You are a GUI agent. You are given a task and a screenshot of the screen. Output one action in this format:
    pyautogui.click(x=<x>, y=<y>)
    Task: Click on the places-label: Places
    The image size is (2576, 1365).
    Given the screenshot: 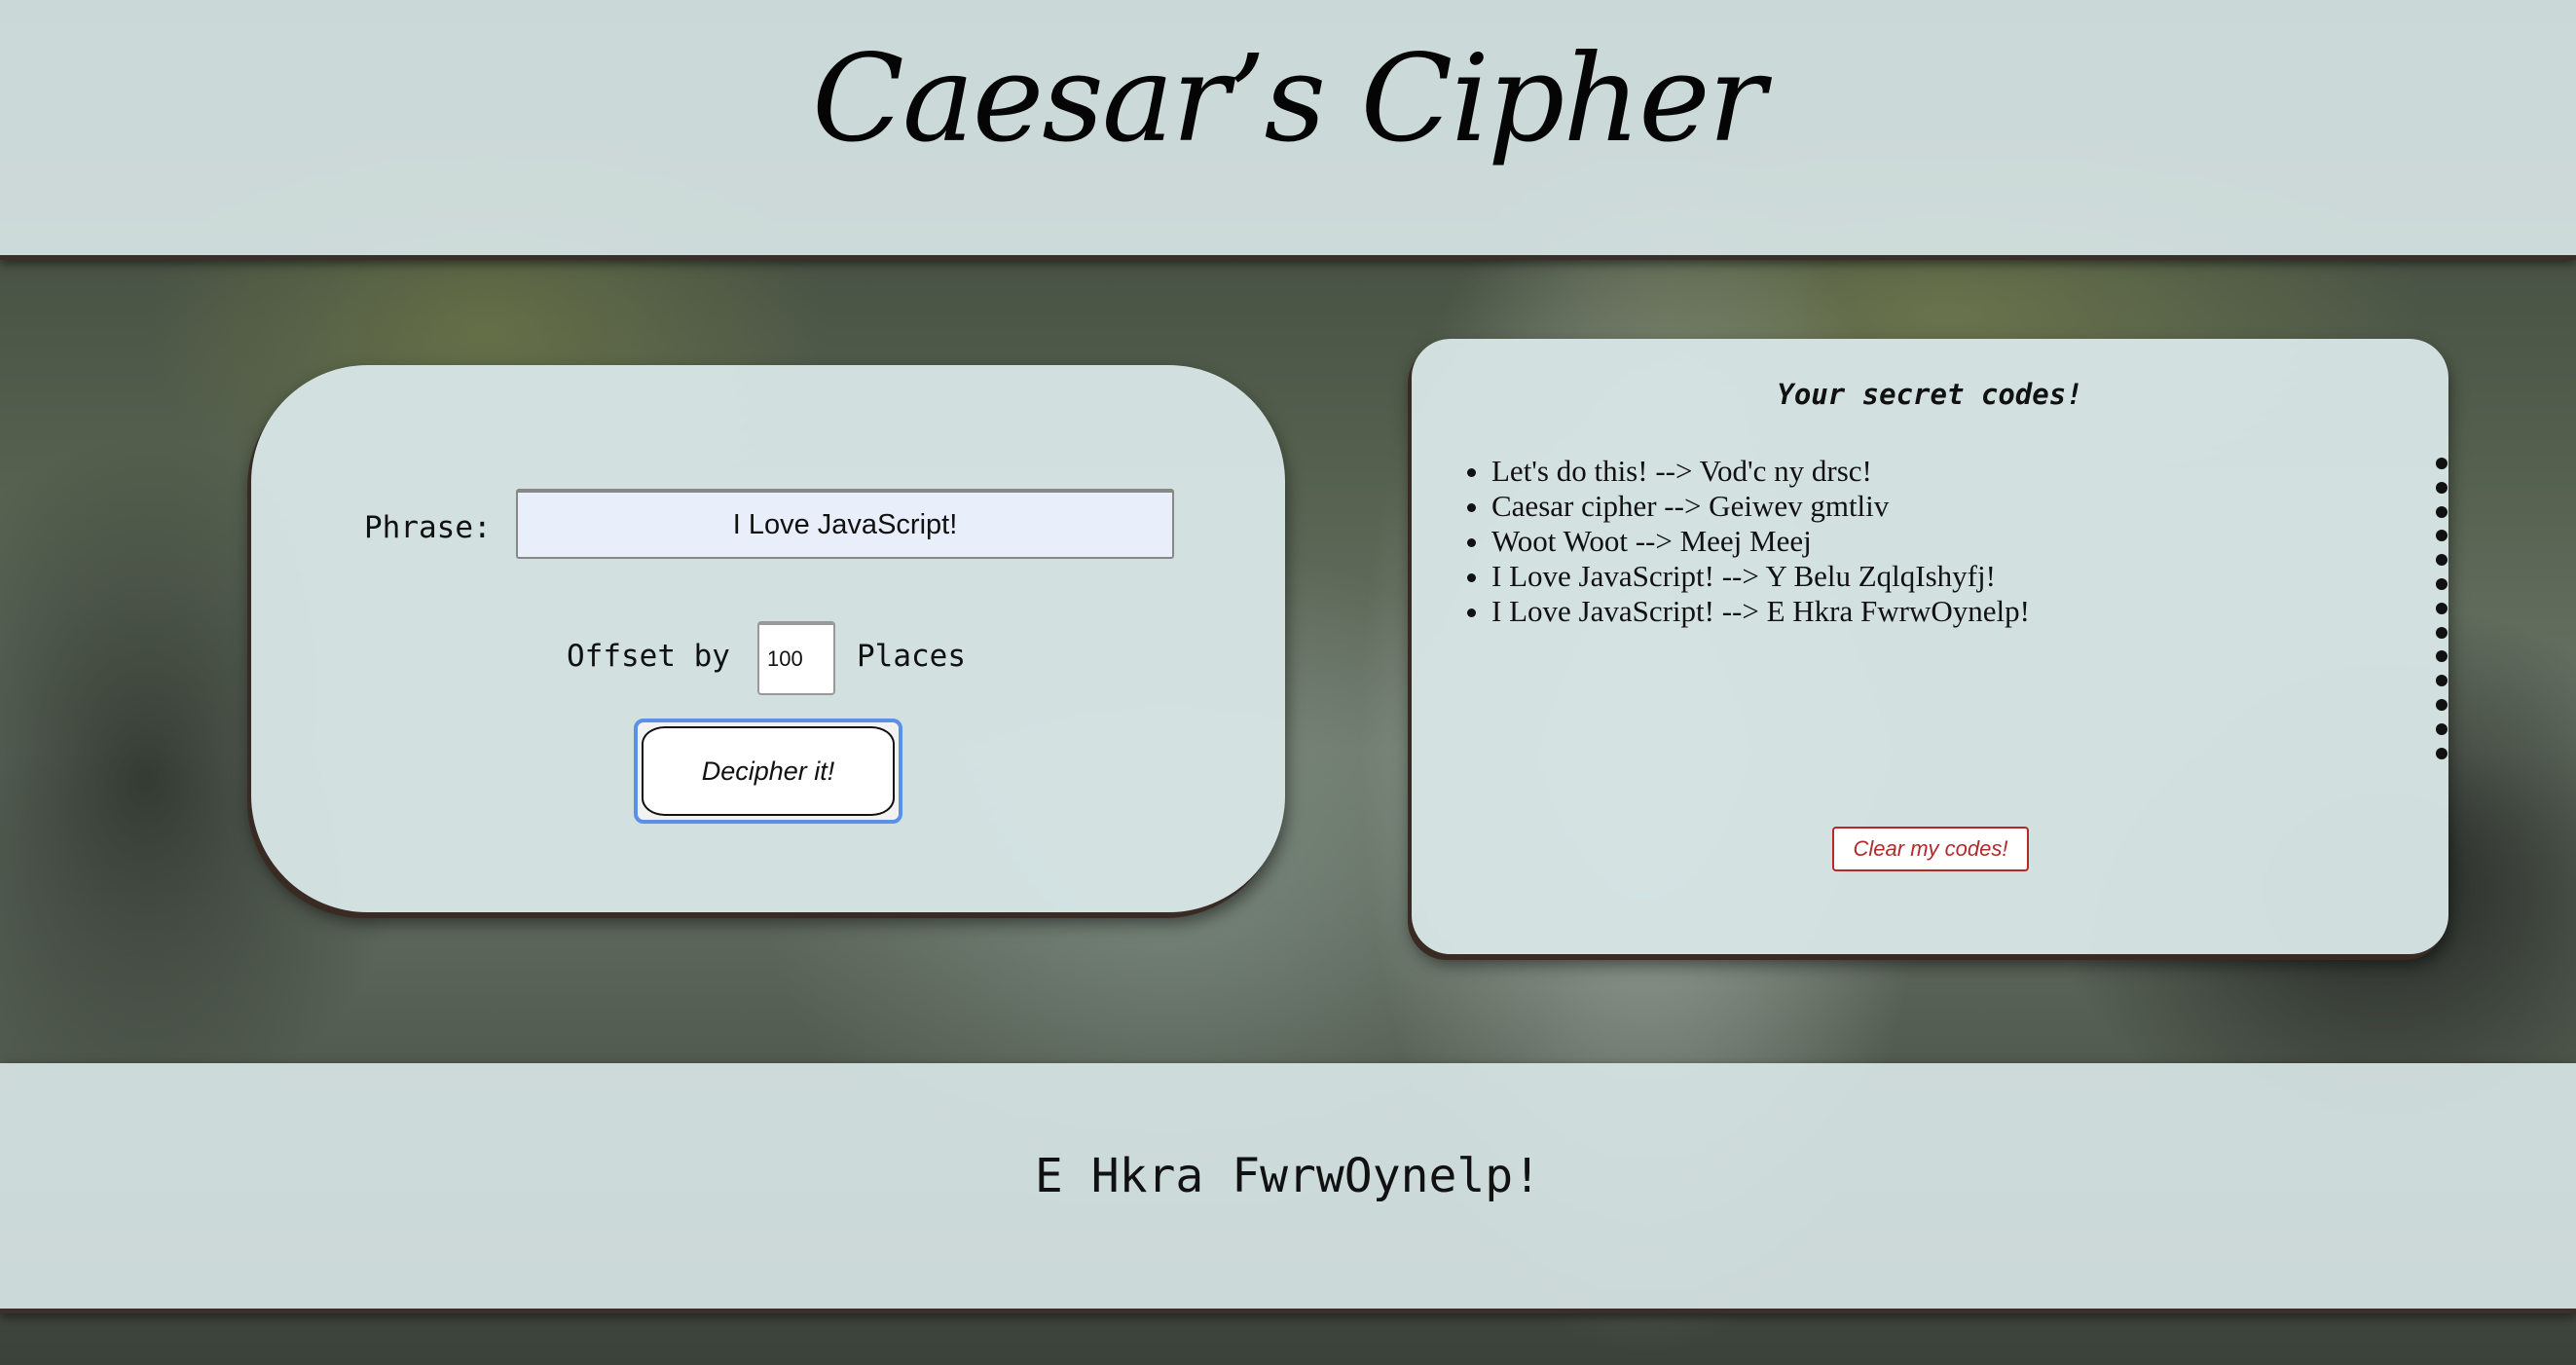 What is the action you would take?
    pyautogui.click(x=911, y=656)
    